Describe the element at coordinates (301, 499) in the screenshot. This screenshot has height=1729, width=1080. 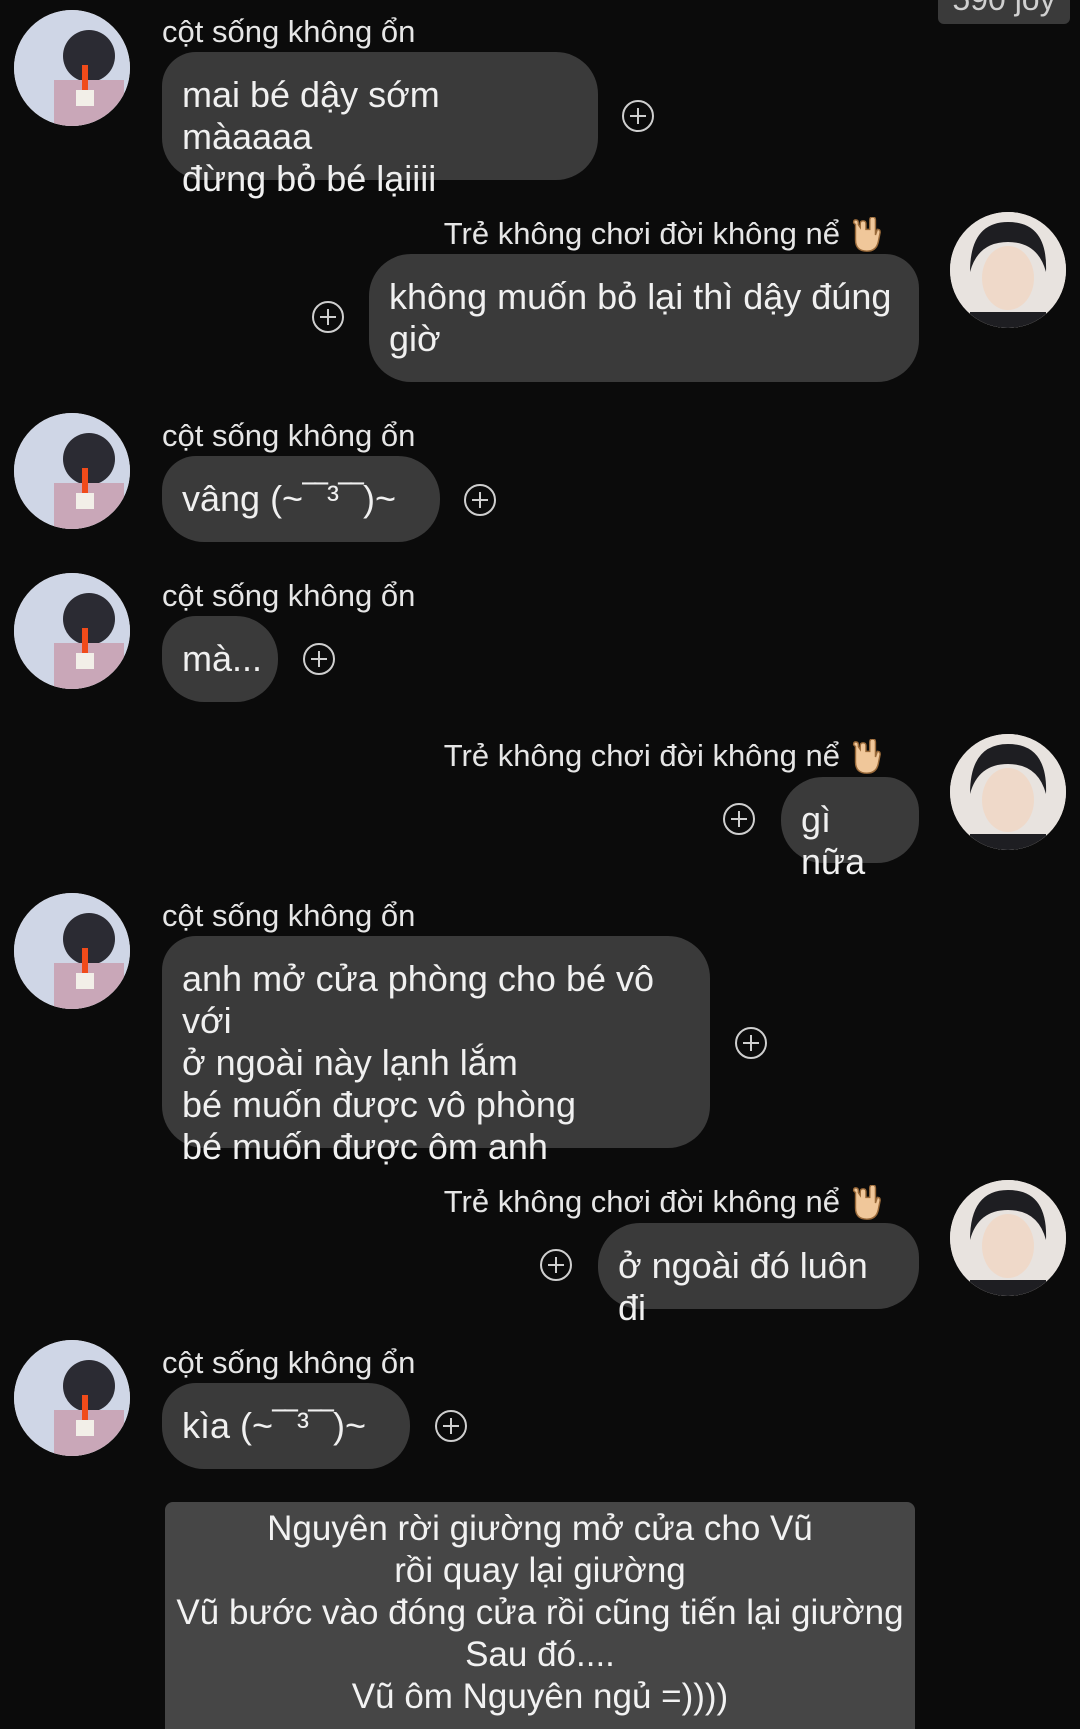
I see `message-bubble: vâng (~‾‾³‾‾)~` at that location.